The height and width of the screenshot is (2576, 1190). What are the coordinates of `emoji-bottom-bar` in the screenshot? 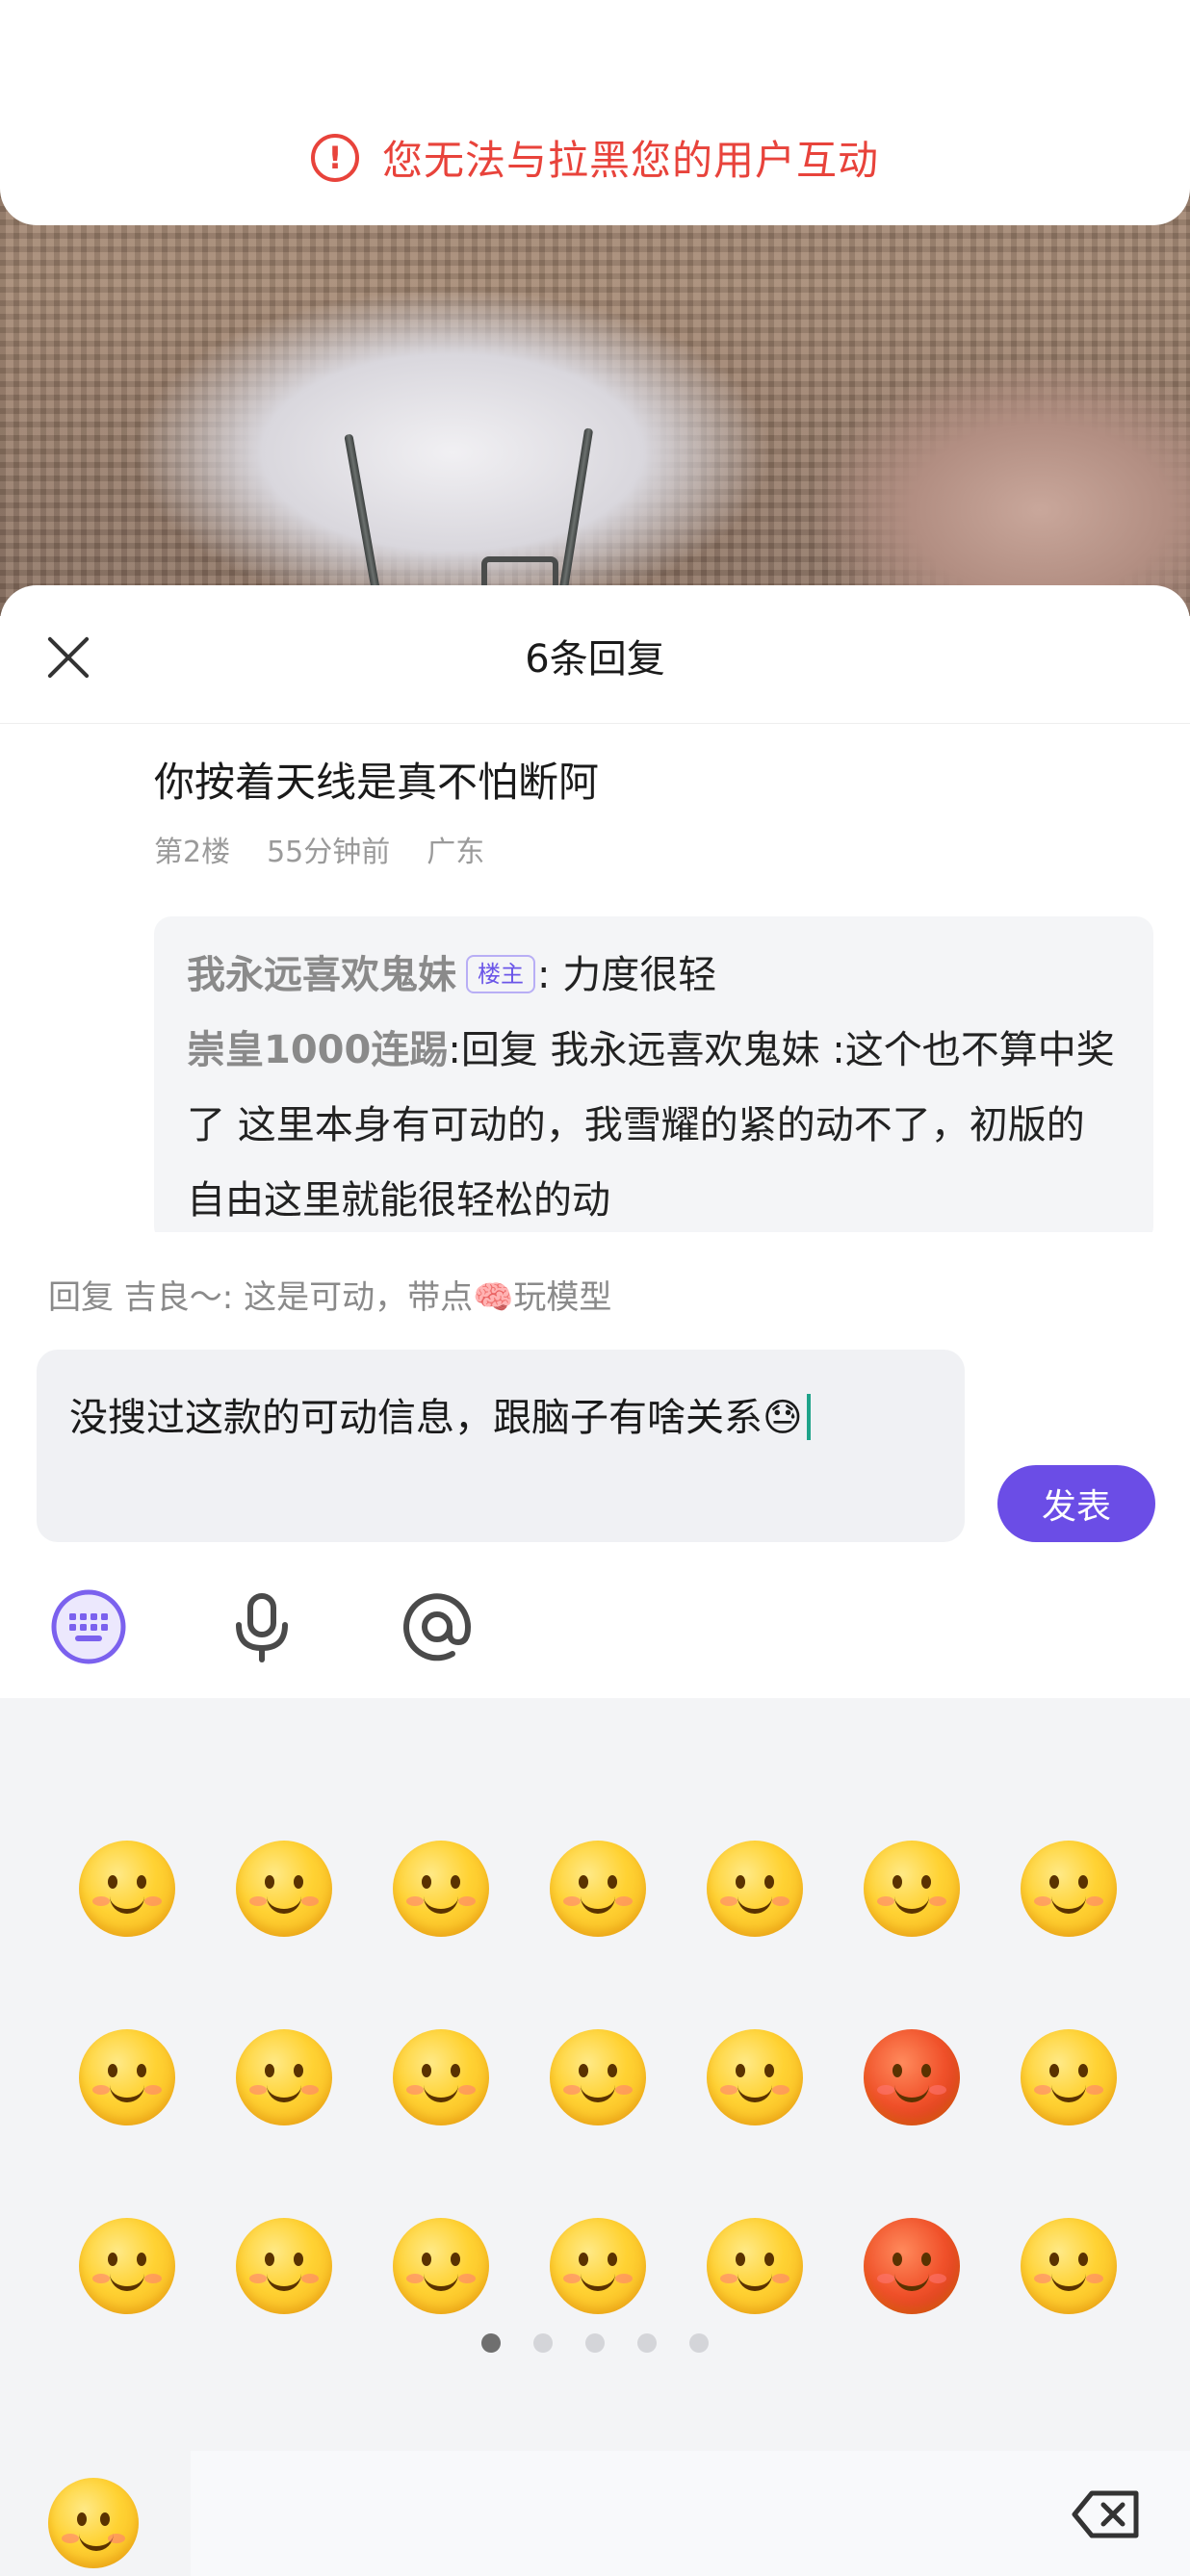 It's located at (595, 2513).